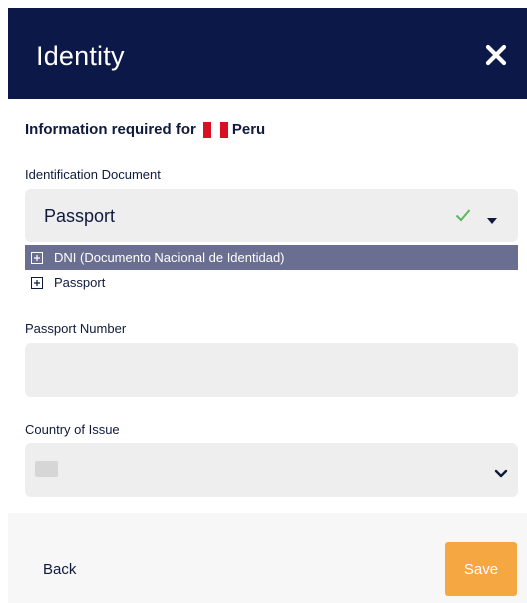 The width and height of the screenshot is (527, 603). I want to click on info-heading: Information required for Peru, so click(145, 129).